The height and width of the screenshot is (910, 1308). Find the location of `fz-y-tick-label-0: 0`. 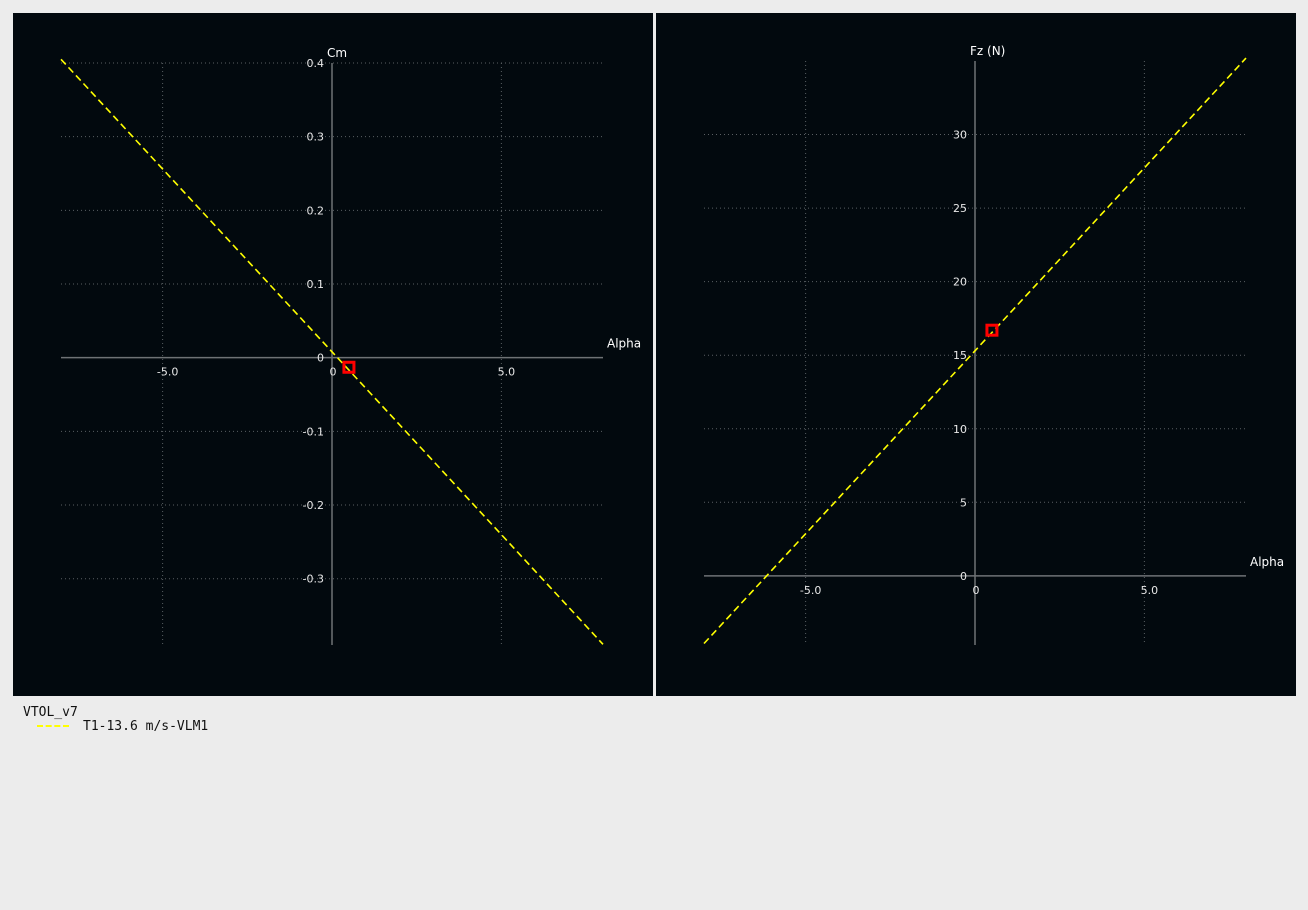

fz-y-tick-label-0: 0 is located at coordinates (963, 576).